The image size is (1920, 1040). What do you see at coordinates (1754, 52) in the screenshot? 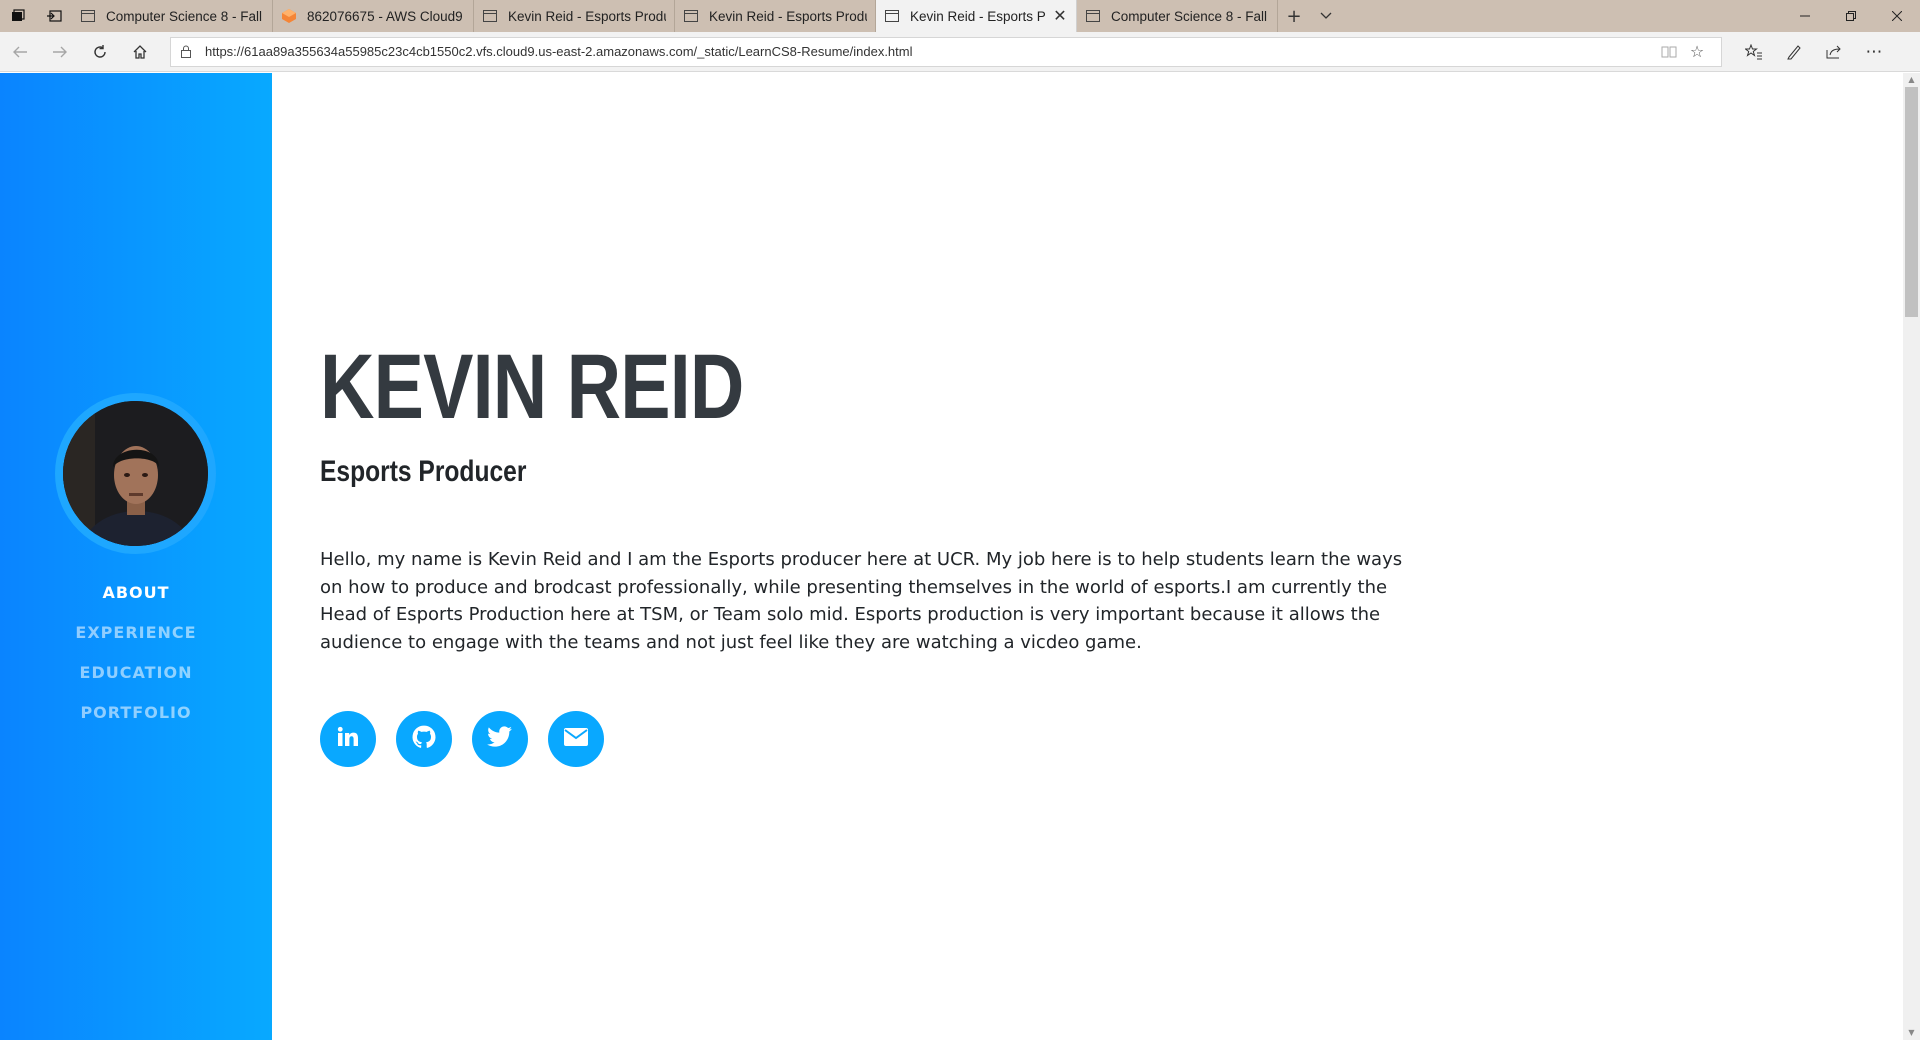
I see `favorites-list-icon` at bounding box center [1754, 52].